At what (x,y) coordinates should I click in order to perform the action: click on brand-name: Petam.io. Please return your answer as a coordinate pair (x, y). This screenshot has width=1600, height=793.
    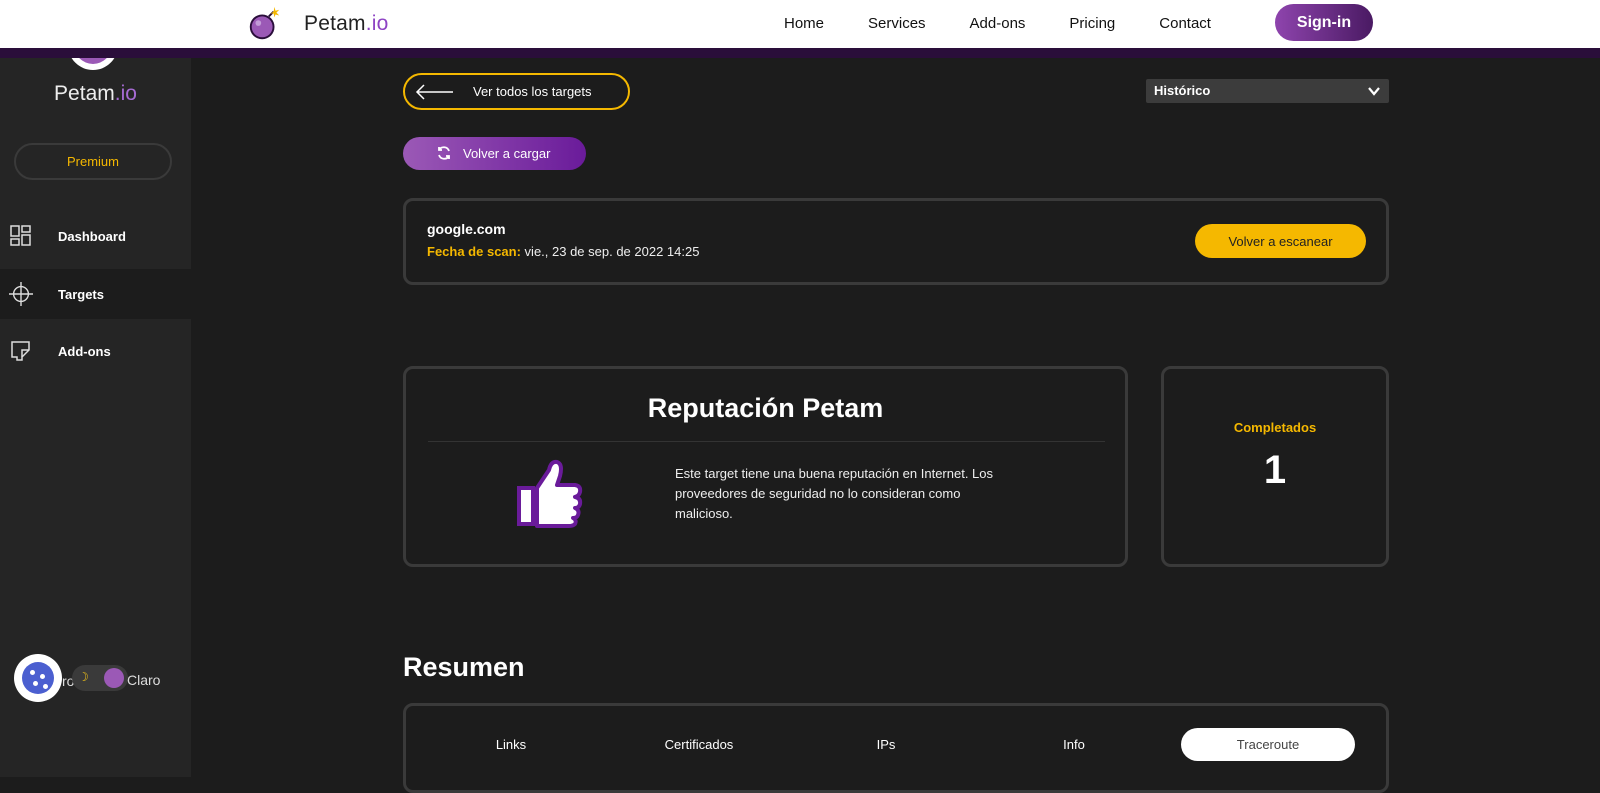
    Looking at the image, I should click on (346, 23).